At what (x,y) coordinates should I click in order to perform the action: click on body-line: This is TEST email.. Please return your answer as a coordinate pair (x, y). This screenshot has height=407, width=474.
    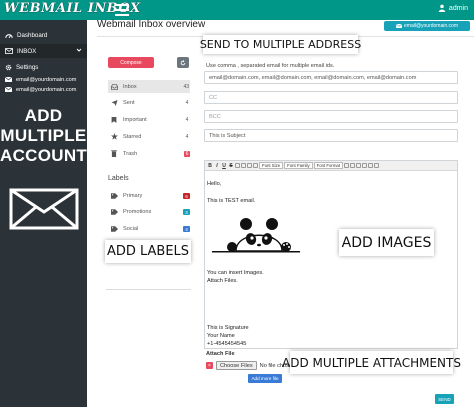
    Looking at the image, I should click on (231, 201).